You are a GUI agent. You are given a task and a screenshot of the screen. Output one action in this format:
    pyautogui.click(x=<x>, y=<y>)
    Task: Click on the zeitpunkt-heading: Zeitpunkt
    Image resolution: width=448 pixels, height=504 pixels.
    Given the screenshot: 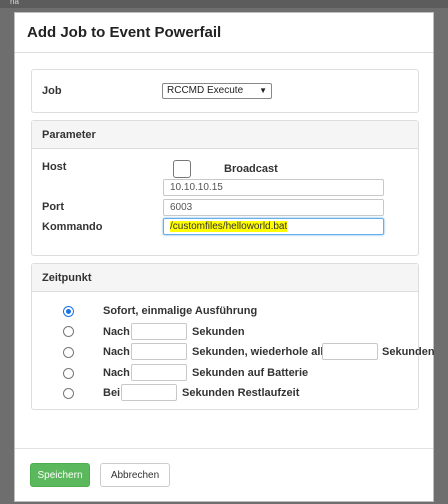 What is the action you would take?
    pyautogui.click(x=225, y=278)
    